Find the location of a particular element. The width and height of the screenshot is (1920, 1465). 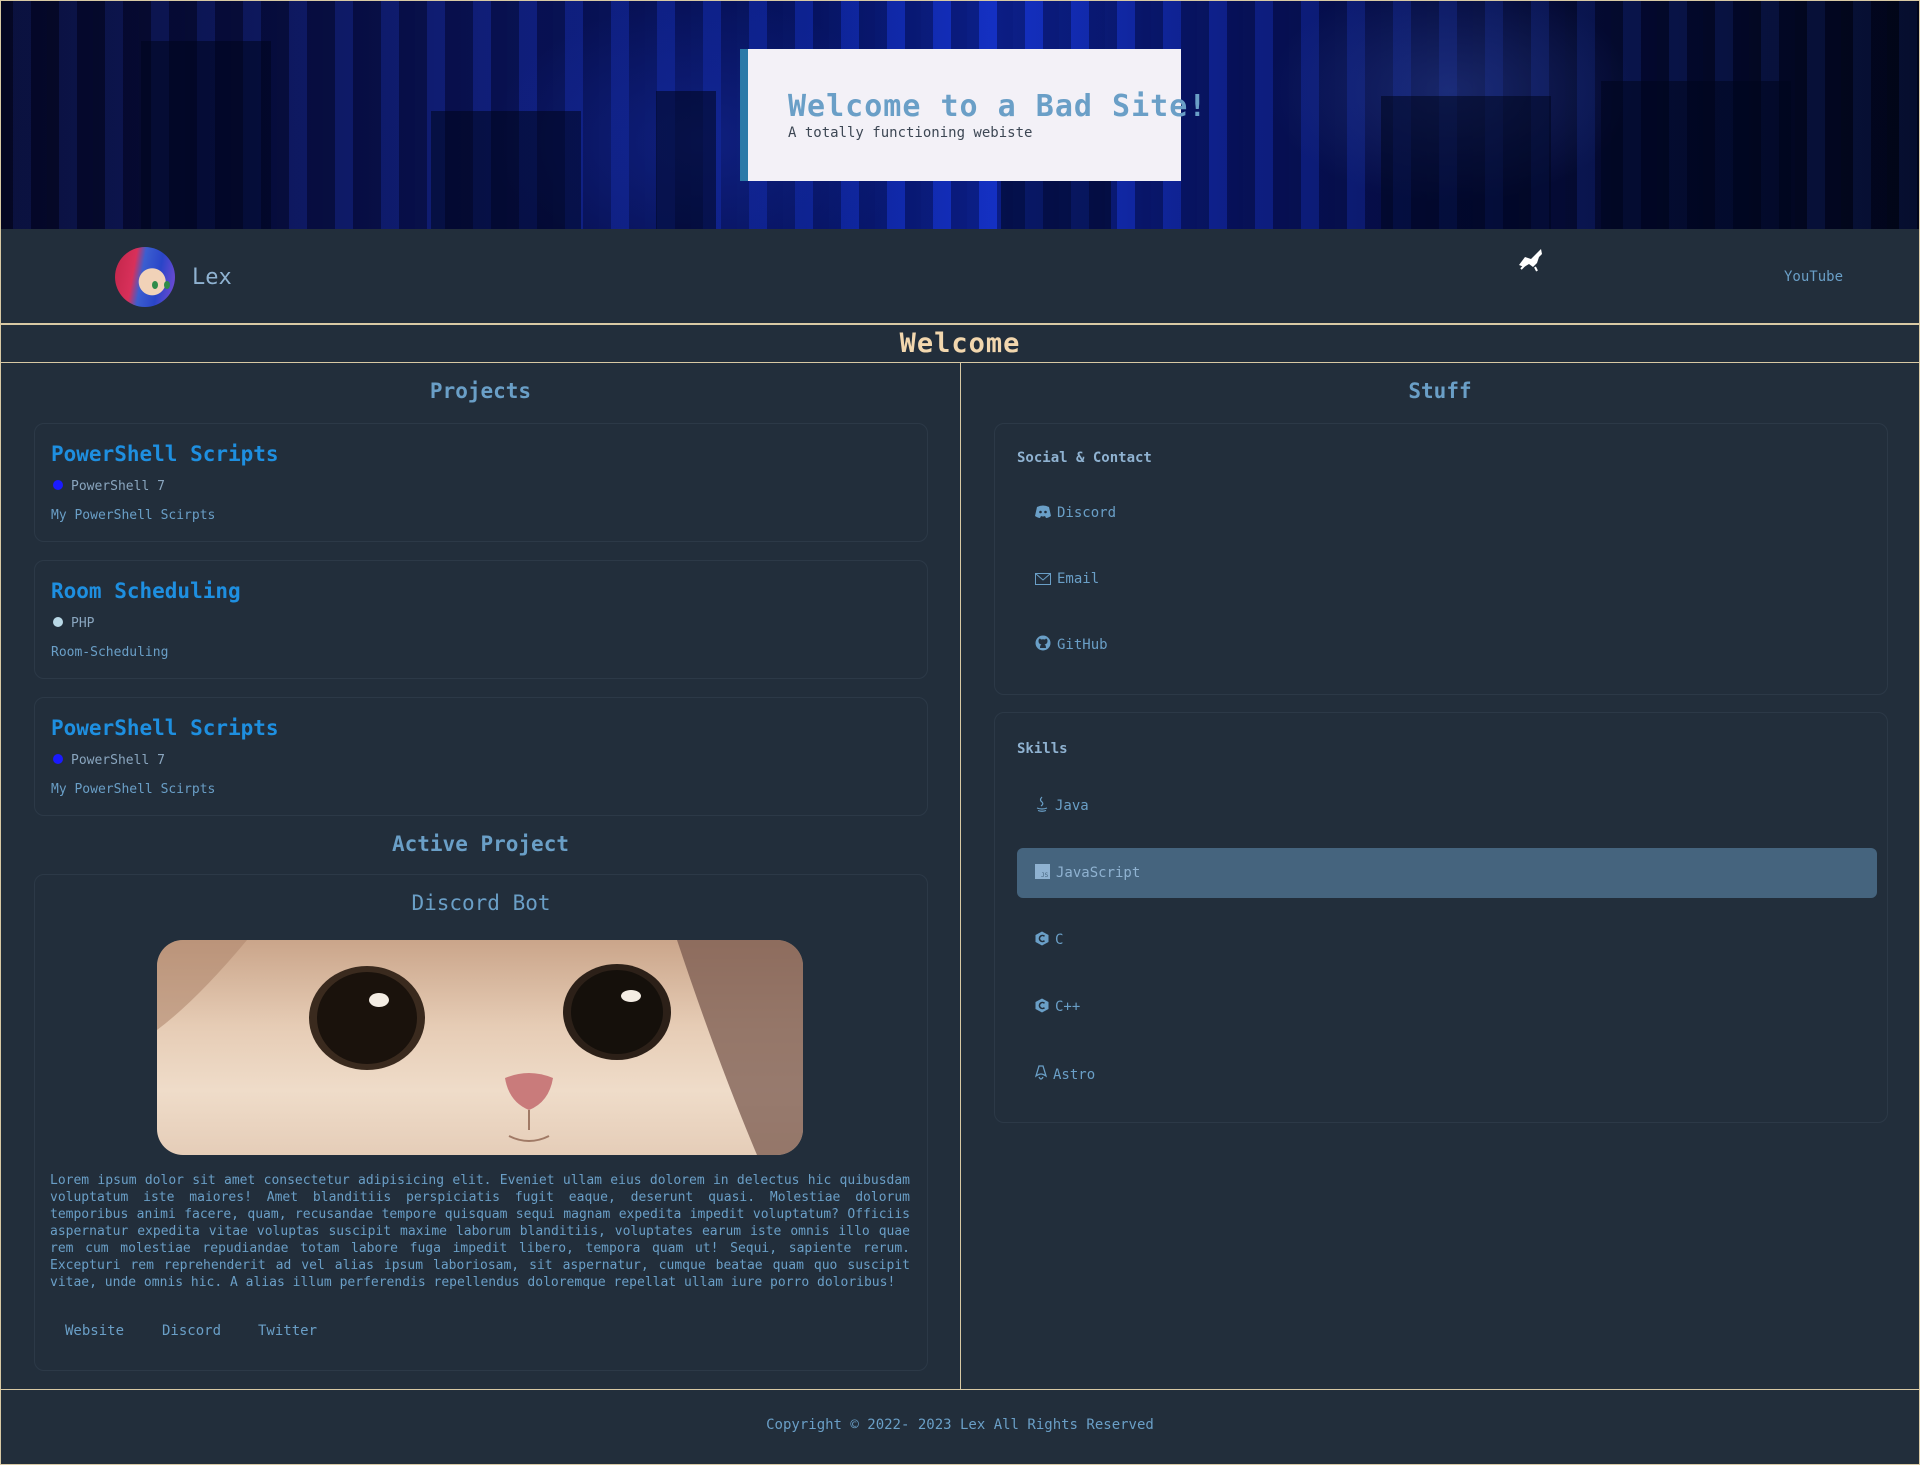

social-link-discord: Discord is located at coordinates (1447, 513).